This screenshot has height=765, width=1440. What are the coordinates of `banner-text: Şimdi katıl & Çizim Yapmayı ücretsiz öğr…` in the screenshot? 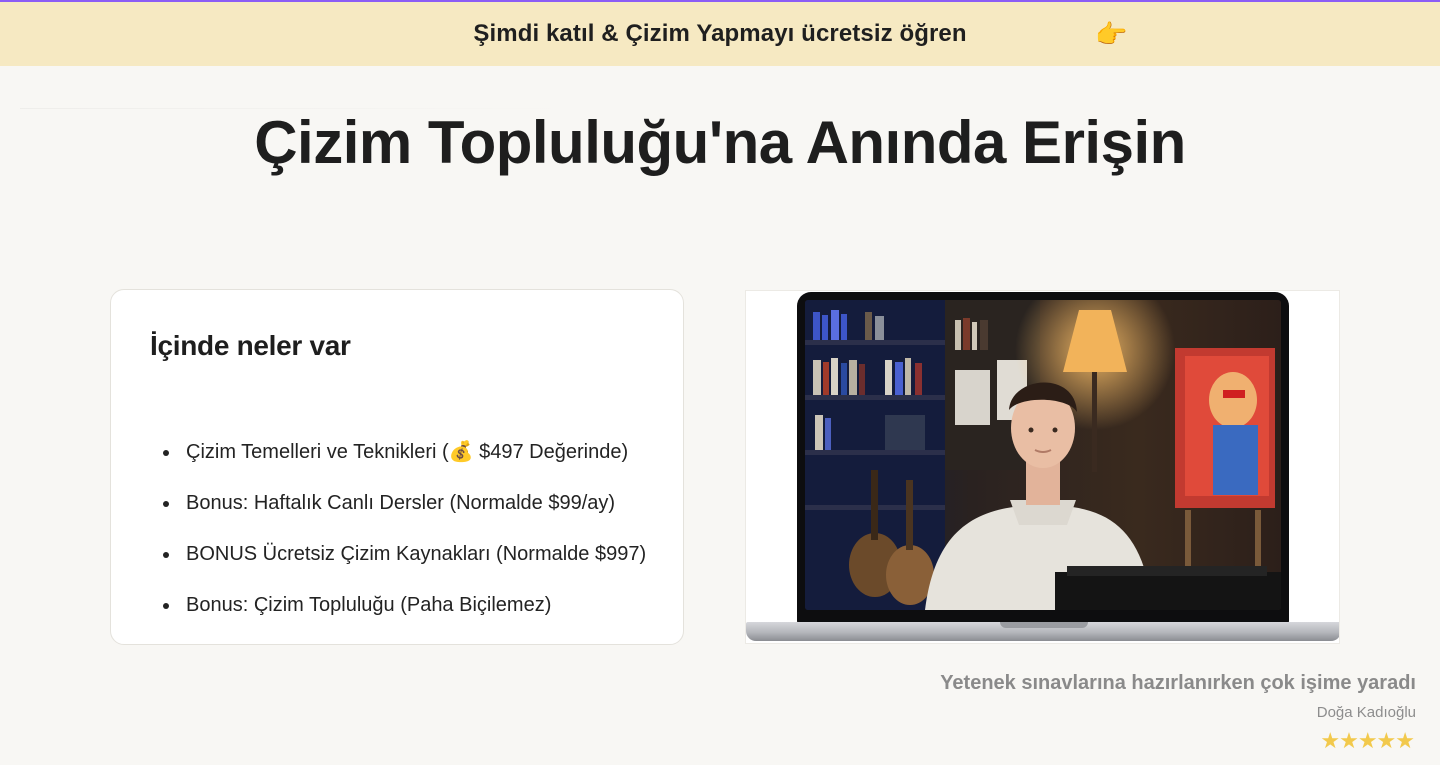 It's located at (719, 34).